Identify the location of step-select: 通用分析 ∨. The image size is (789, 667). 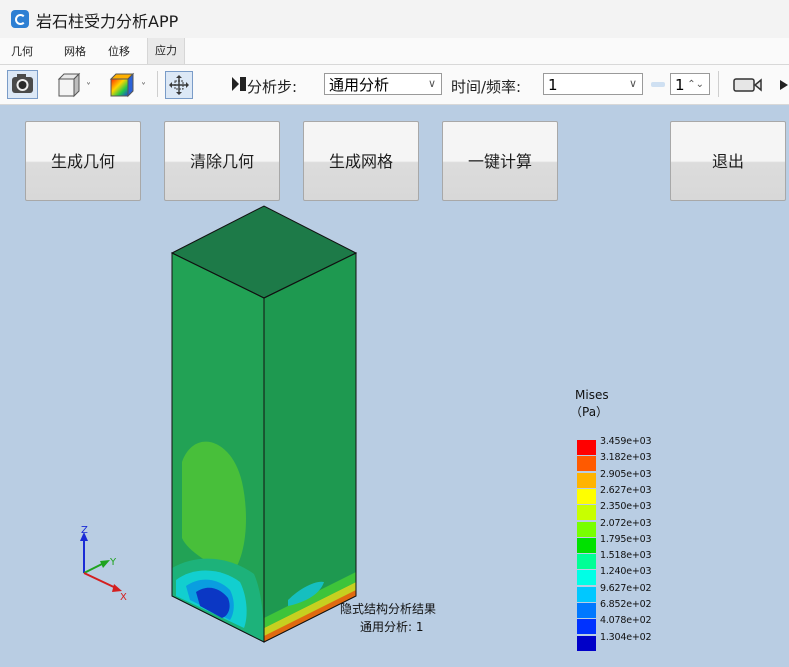
(383, 84).